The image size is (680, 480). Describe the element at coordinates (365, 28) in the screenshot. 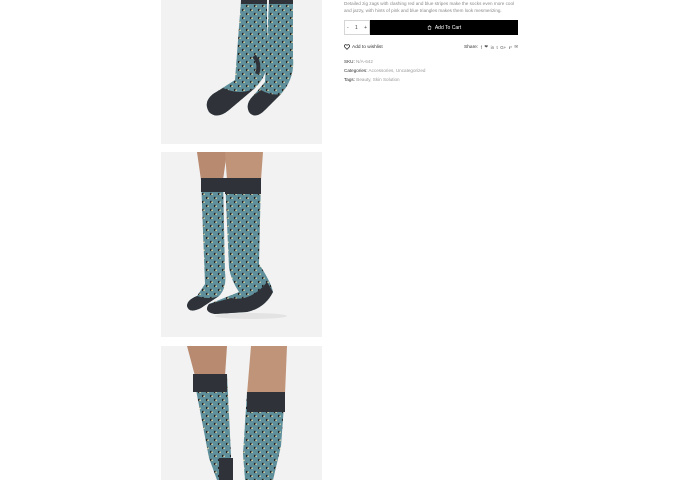

I see `quantity-increase-button: +` at that location.